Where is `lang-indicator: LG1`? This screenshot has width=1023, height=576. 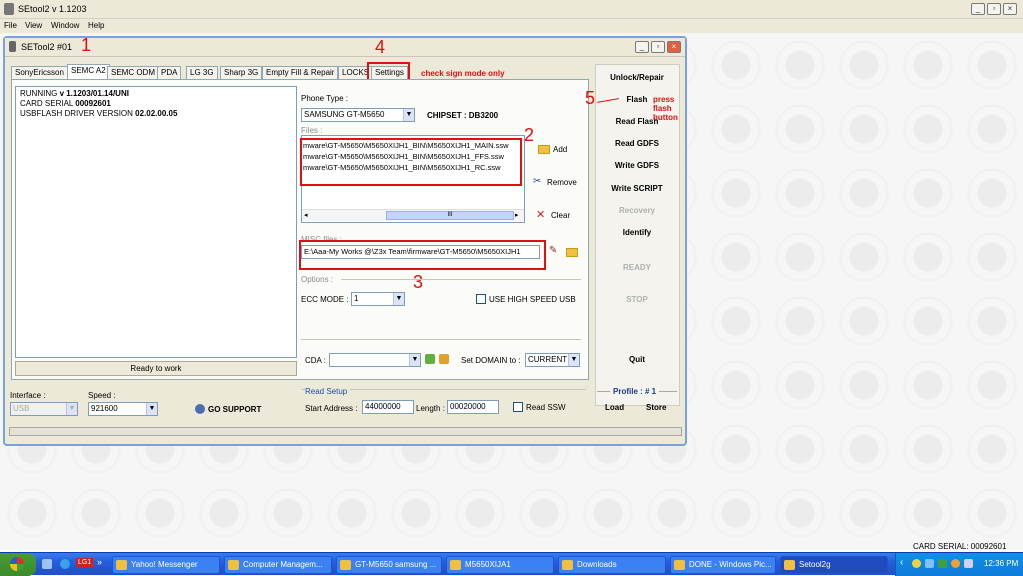 lang-indicator: LG1 is located at coordinates (85, 562).